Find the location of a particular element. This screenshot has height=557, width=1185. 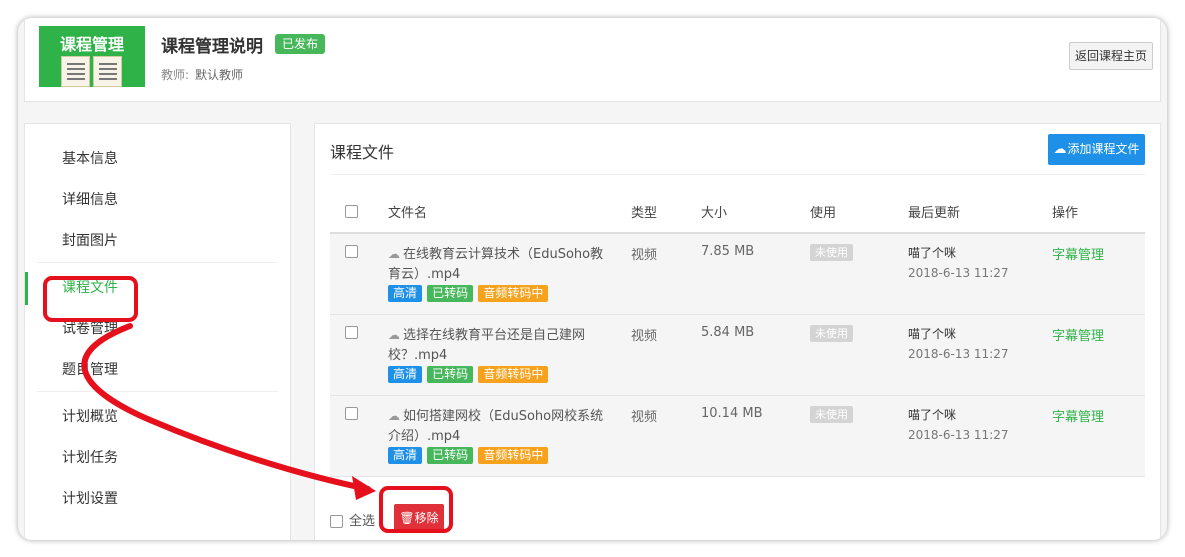

teacher-label: 教师: is located at coordinates (175, 75).